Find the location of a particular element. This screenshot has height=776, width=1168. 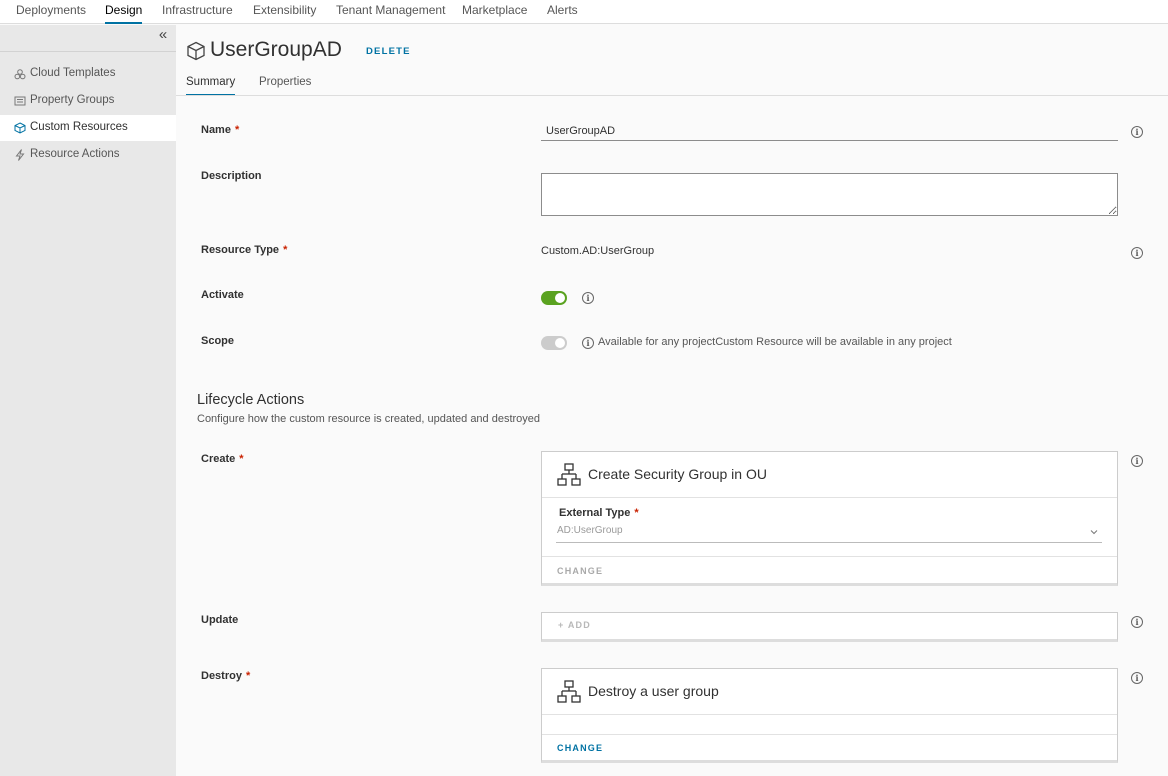

name-input is located at coordinates (829, 131).